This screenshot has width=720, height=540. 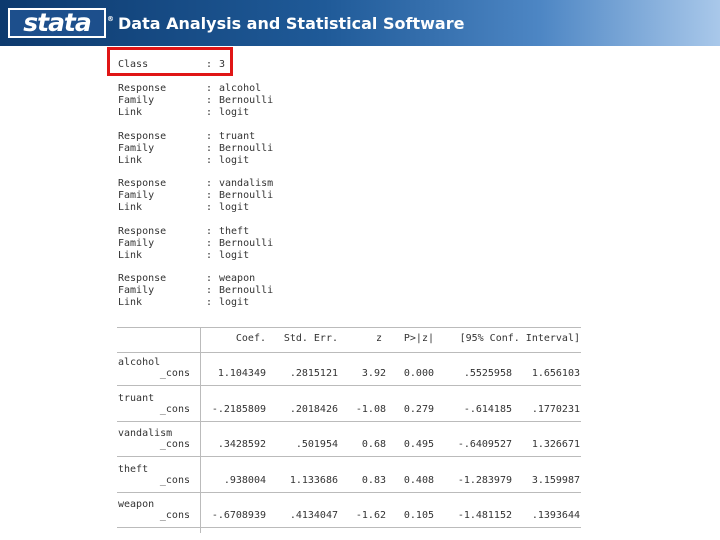 I want to click on response-value: weapon, so click(x=237, y=278).